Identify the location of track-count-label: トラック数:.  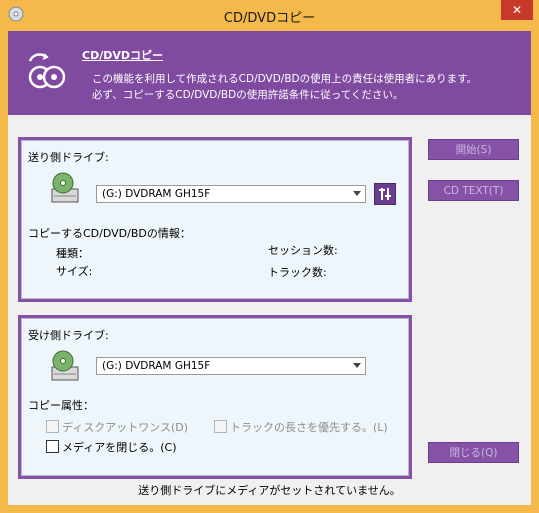
(297, 272).